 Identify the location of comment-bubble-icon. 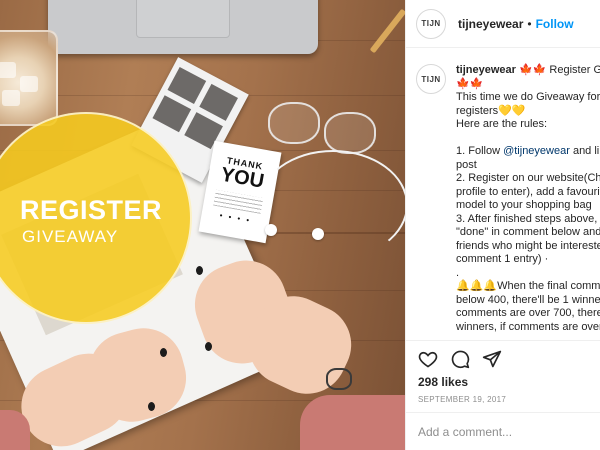
(460, 359).